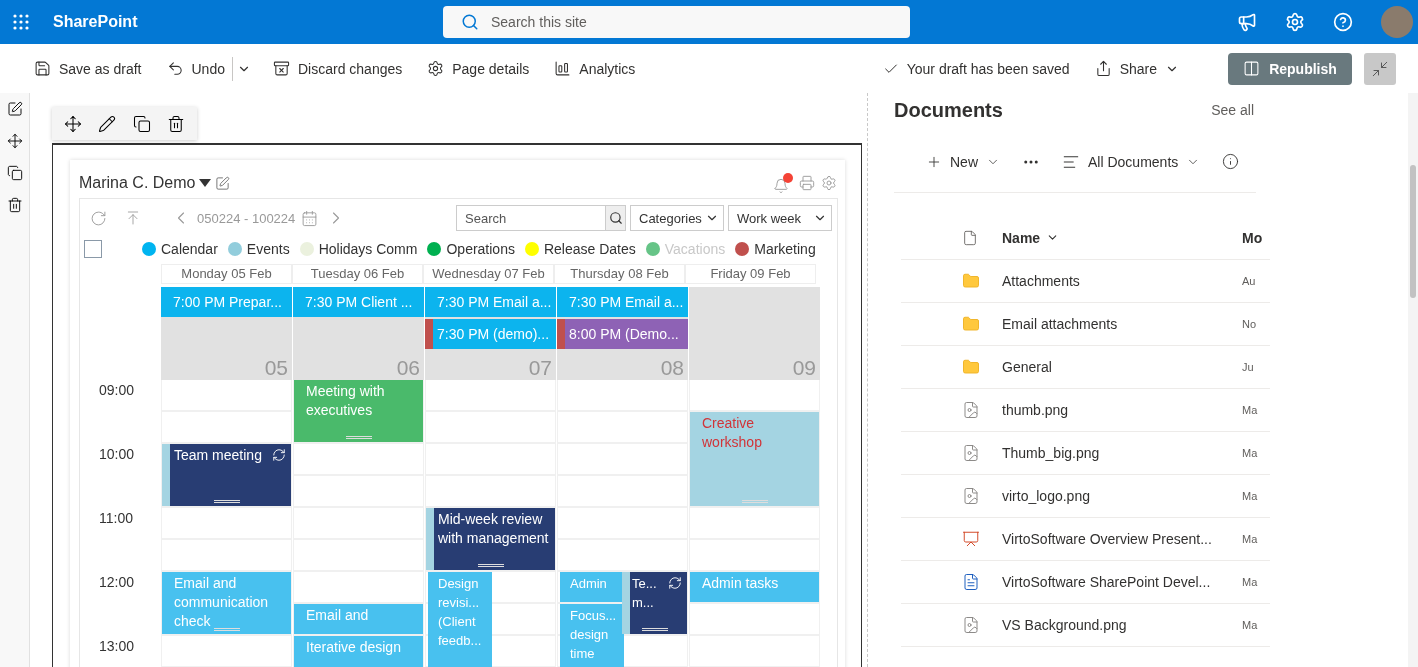 This screenshot has height=667, width=1418. Describe the element at coordinates (1249, 281) in the screenshot. I see `modified-cell-text: Au` at that location.